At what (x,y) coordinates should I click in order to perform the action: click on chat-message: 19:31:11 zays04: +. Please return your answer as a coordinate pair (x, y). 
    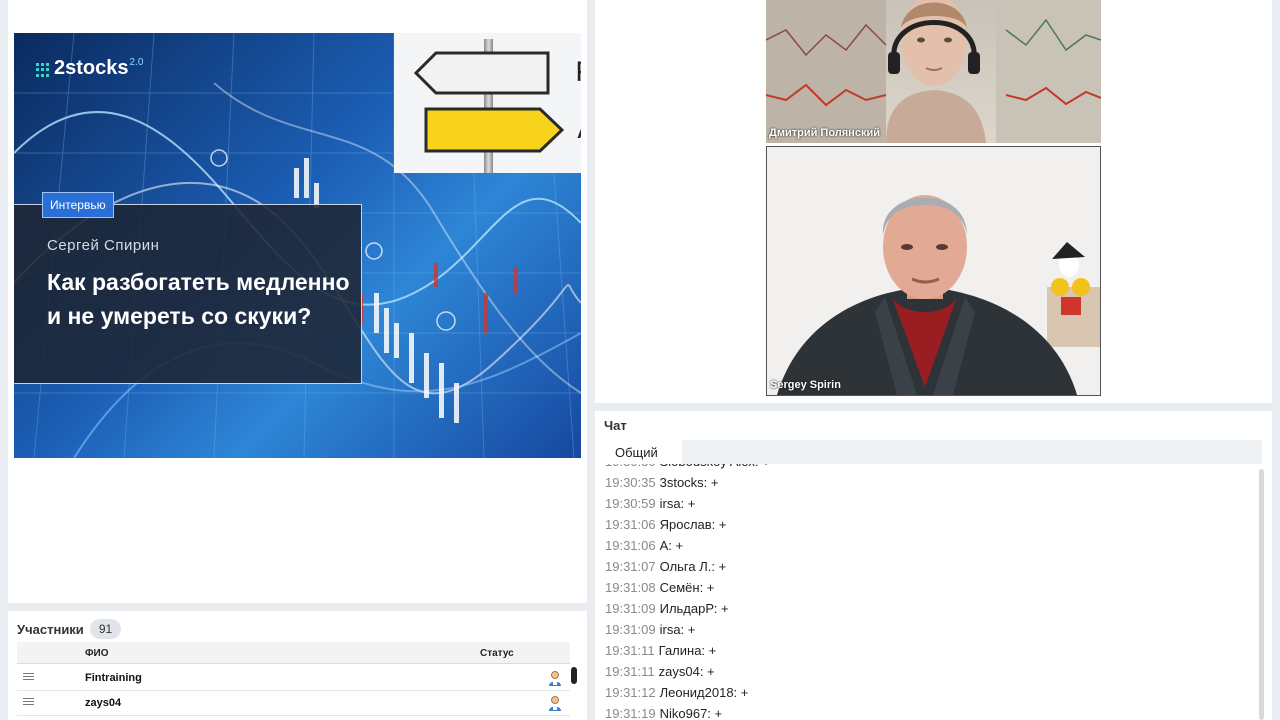
    Looking at the image, I should click on (660, 671).